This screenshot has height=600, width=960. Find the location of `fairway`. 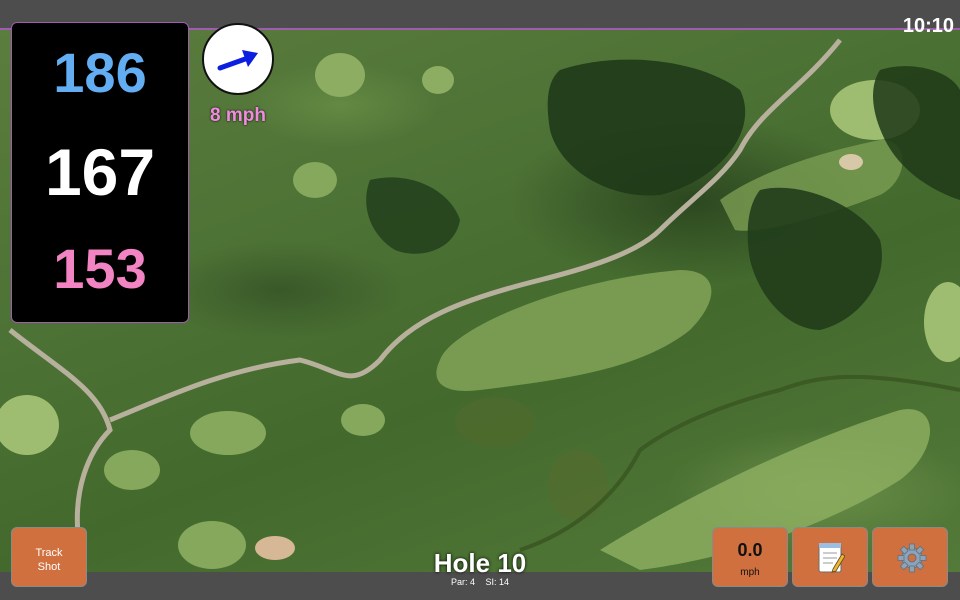

fairway is located at coordinates (574, 330).